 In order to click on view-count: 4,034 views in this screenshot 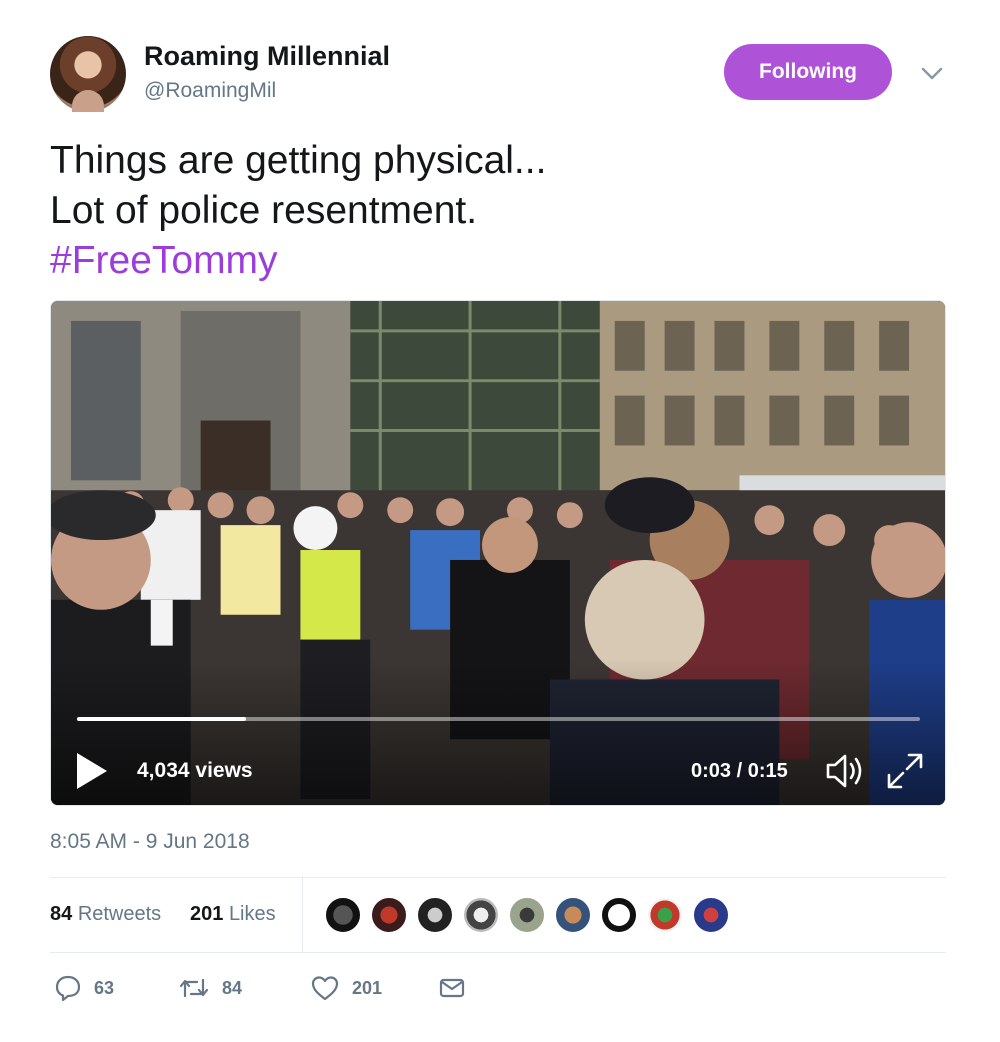, I will do `click(195, 770)`.